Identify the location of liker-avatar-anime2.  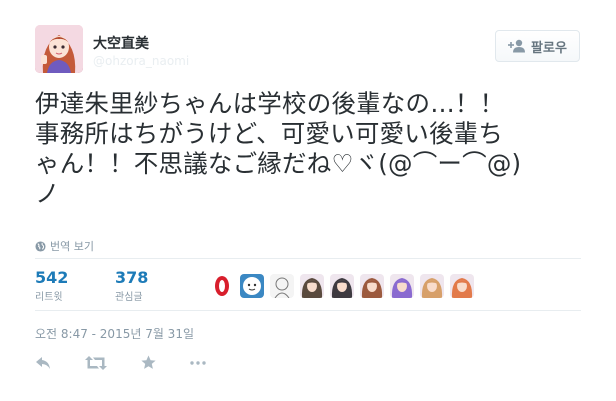
(402, 286).